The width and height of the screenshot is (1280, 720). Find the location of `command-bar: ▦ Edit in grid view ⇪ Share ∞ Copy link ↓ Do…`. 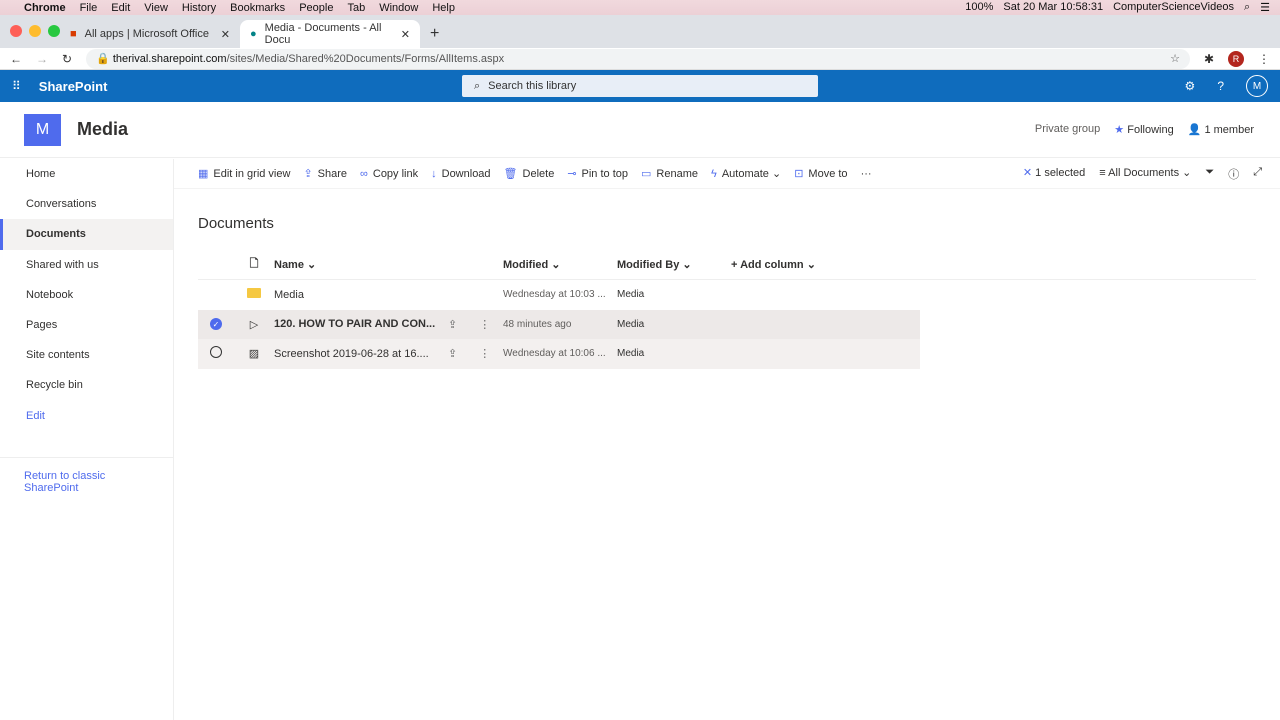

command-bar: ▦ Edit in grid view ⇪ Share ∞ Copy link ↓ Do… is located at coordinates (727, 174).